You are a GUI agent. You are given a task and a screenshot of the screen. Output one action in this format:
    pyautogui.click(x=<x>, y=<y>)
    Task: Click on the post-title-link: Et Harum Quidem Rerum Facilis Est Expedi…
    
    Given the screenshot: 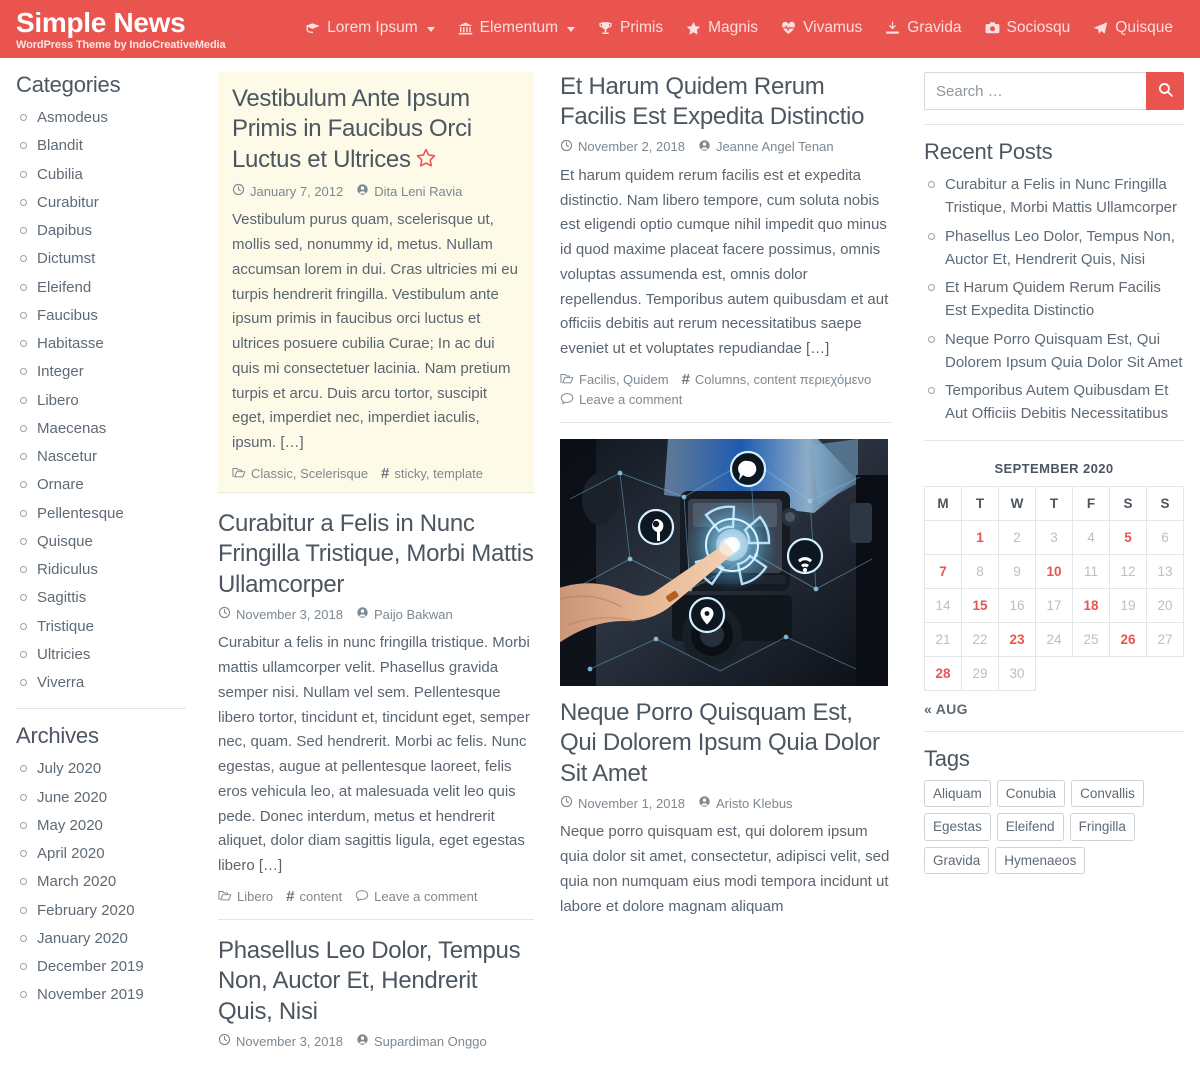 What is the action you would take?
    pyautogui.click(x=712, y=101)
    